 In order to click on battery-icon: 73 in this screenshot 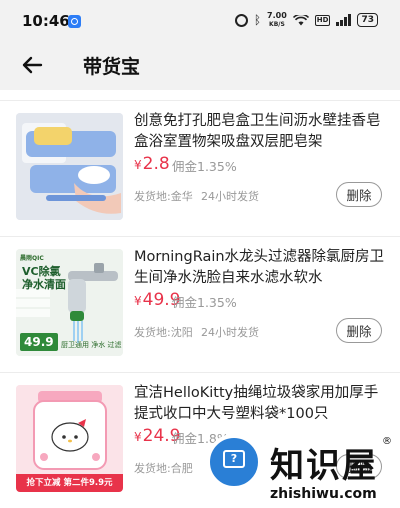, I will do `click(367, 20)`.